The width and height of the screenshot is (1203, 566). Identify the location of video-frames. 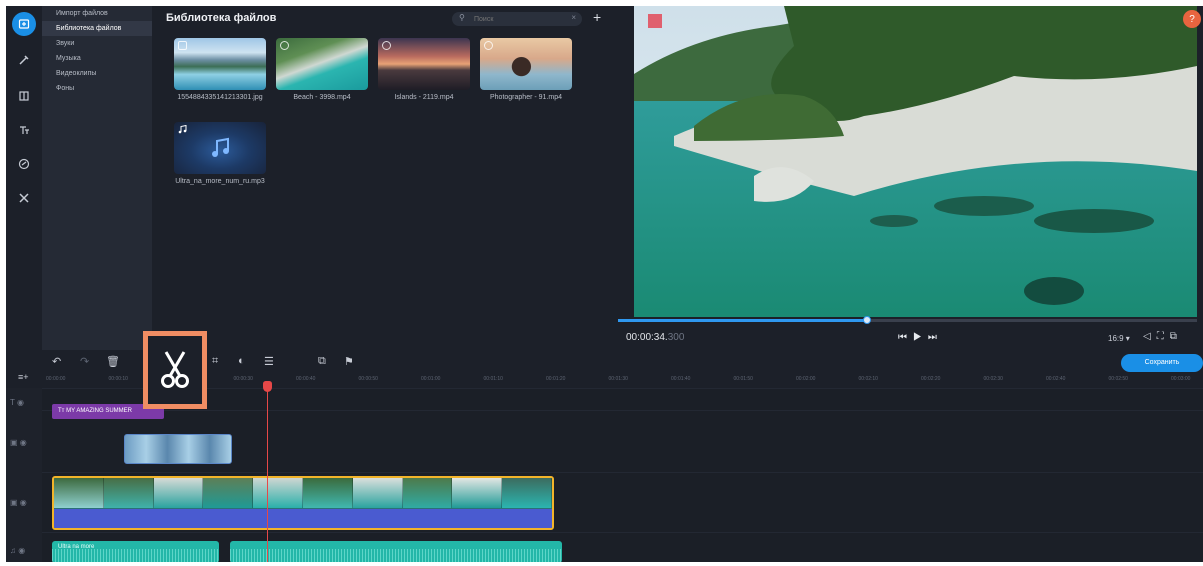
(303, 493).